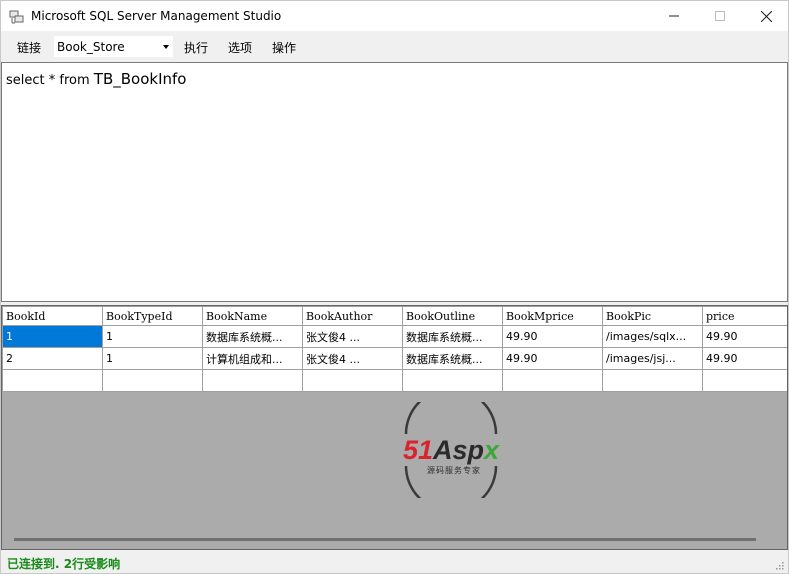 The height and width of the screenshot is (574, 789). Describe the element at coordinates (454, 470) in the screenshot. I see `watermark-tagline: 源码服务专家` at that location.